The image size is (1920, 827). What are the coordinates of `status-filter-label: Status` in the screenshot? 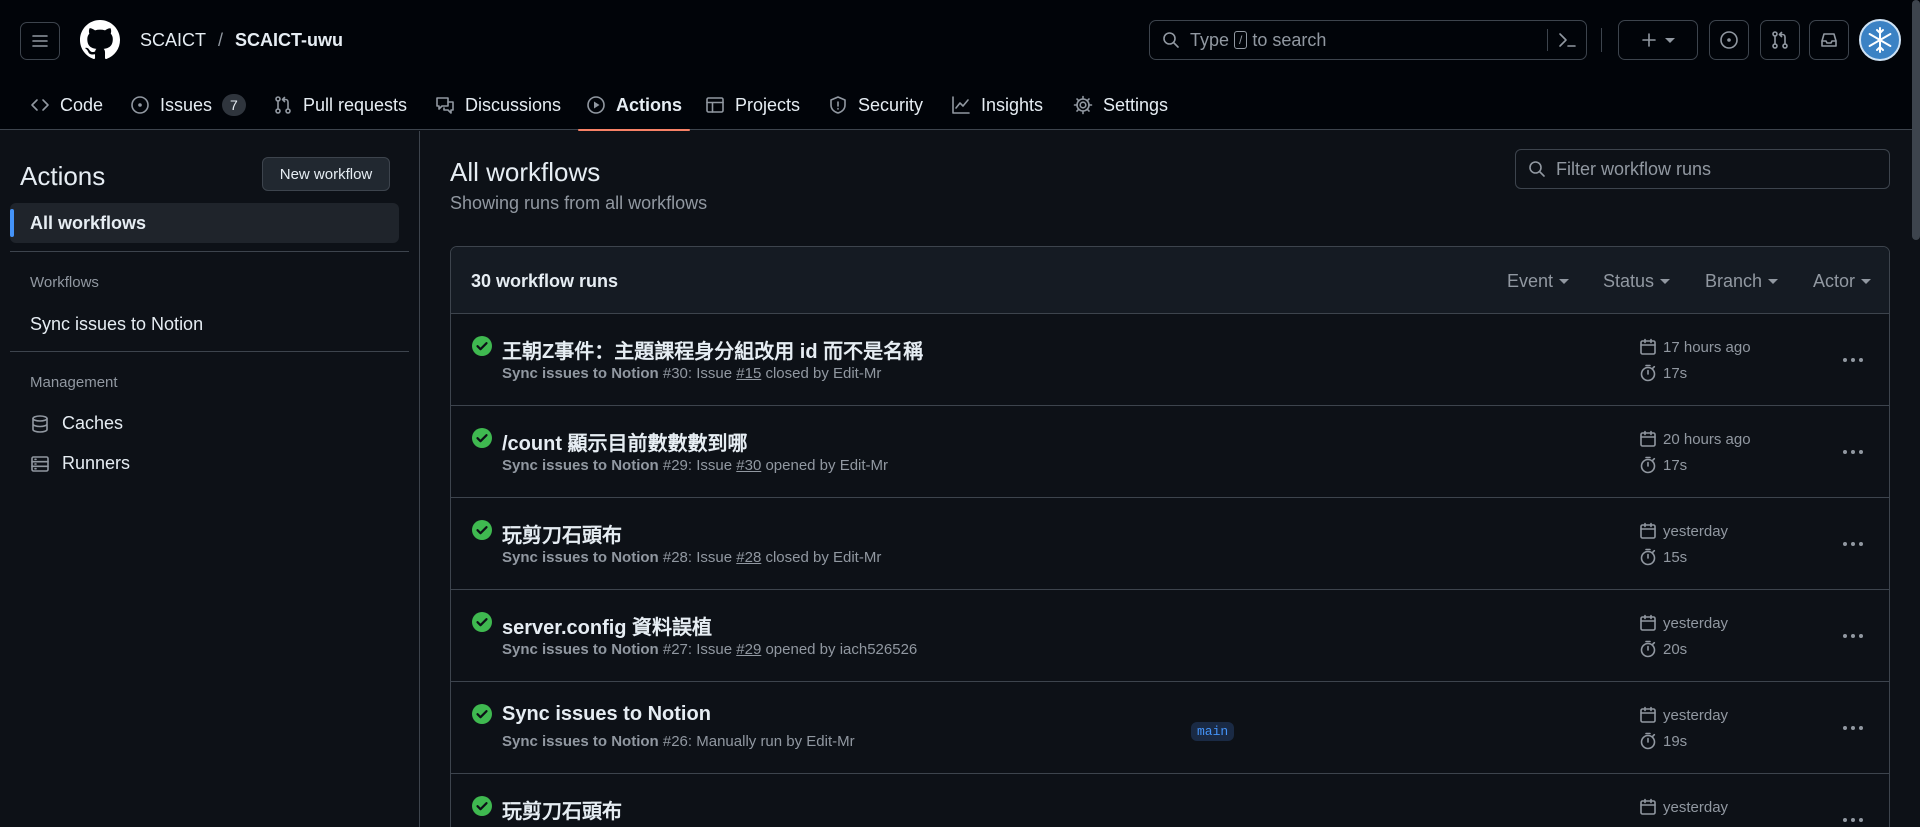 It's located at (1629, 281).